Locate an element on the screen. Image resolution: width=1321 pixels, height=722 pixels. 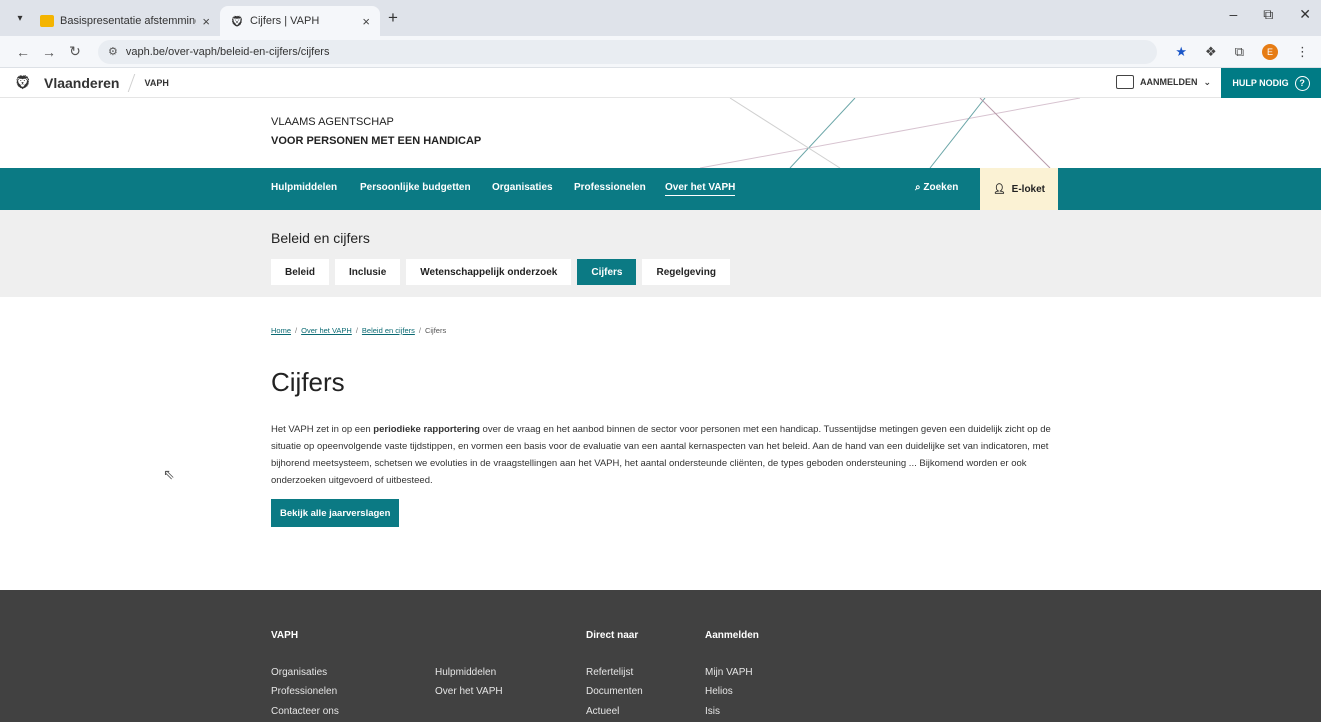
nav-item-over-het-vaph: Over het VAPH is located at coordinates (700, 189).